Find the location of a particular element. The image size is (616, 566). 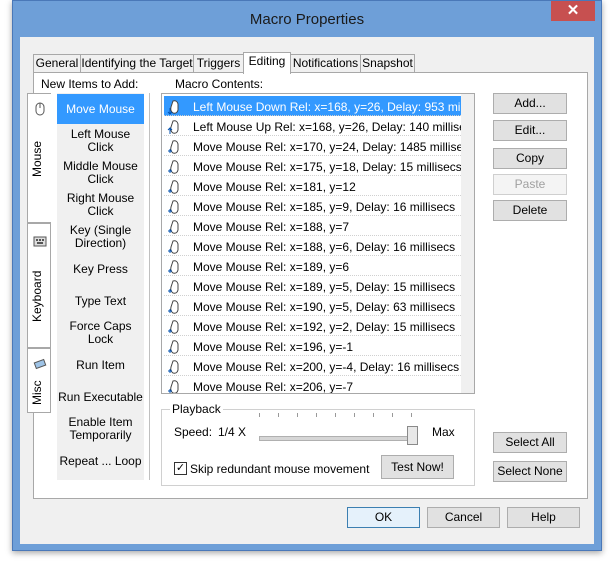

macro-row: Move Mouse Rel: x=196, y=-1 is located at coordinates (312, 346).